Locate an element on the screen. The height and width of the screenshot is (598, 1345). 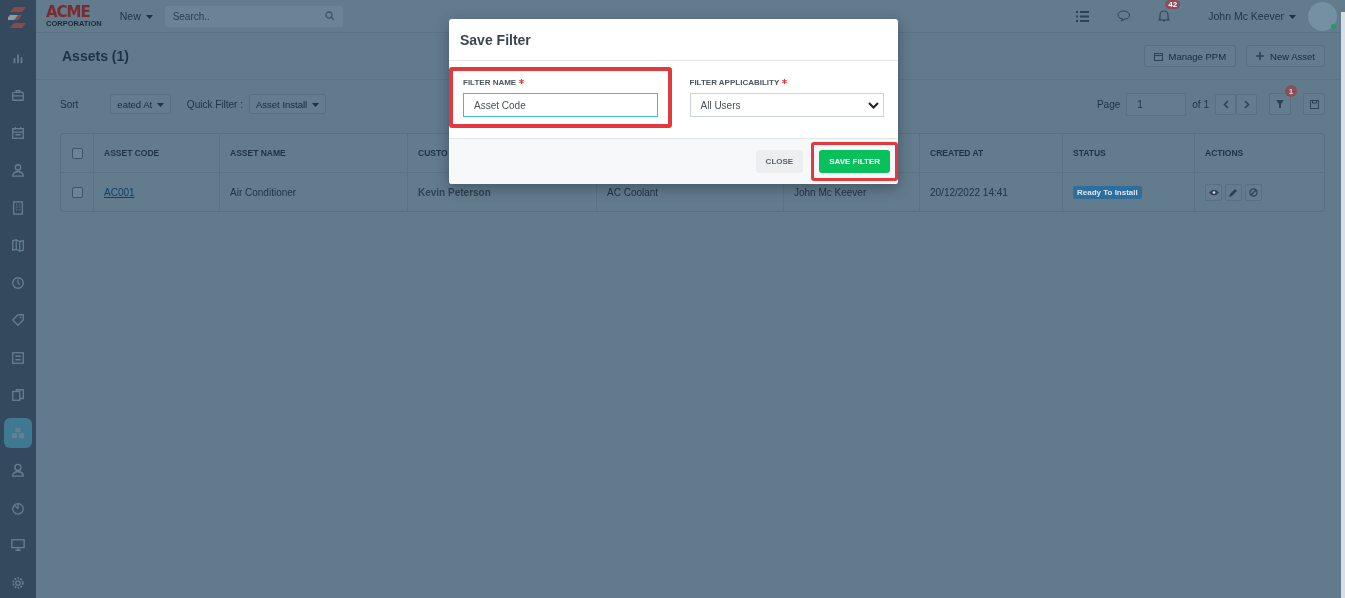
bell-icon is located at coordinates (1164, 15).